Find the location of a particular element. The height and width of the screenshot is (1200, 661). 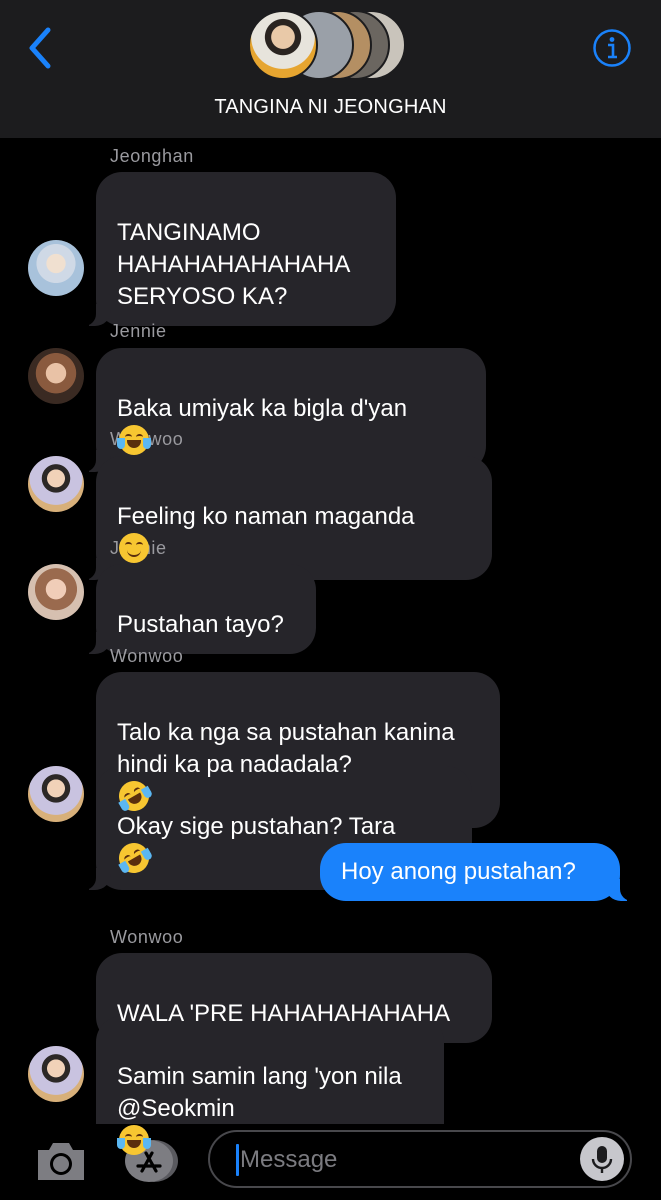

conversation-header: TANGINA NI JEONGHAN is located at coordinates (330, 69).